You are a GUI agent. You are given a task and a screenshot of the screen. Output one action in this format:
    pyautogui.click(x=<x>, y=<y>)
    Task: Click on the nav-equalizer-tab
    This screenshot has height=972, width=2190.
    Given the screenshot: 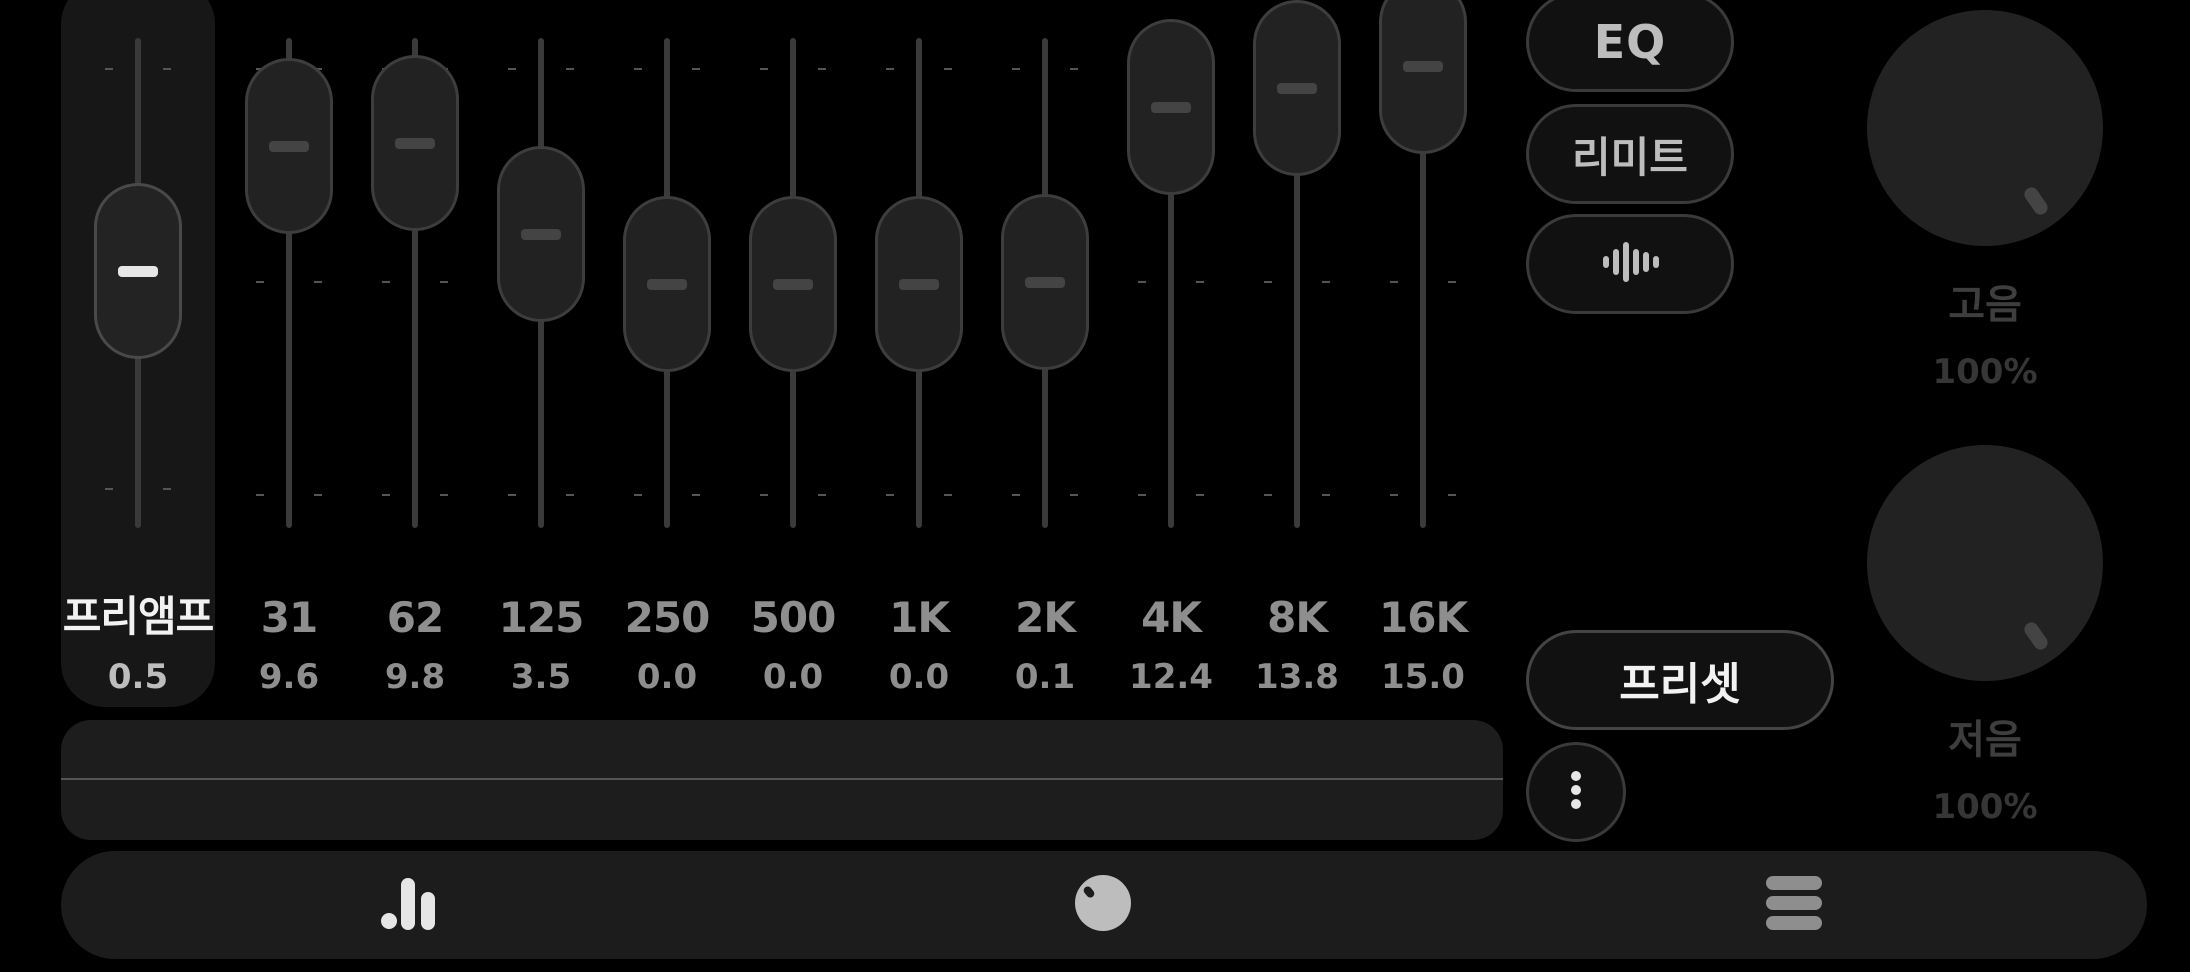 What is the action you would take?
    pyautogui.click(x=413, y=905)
    